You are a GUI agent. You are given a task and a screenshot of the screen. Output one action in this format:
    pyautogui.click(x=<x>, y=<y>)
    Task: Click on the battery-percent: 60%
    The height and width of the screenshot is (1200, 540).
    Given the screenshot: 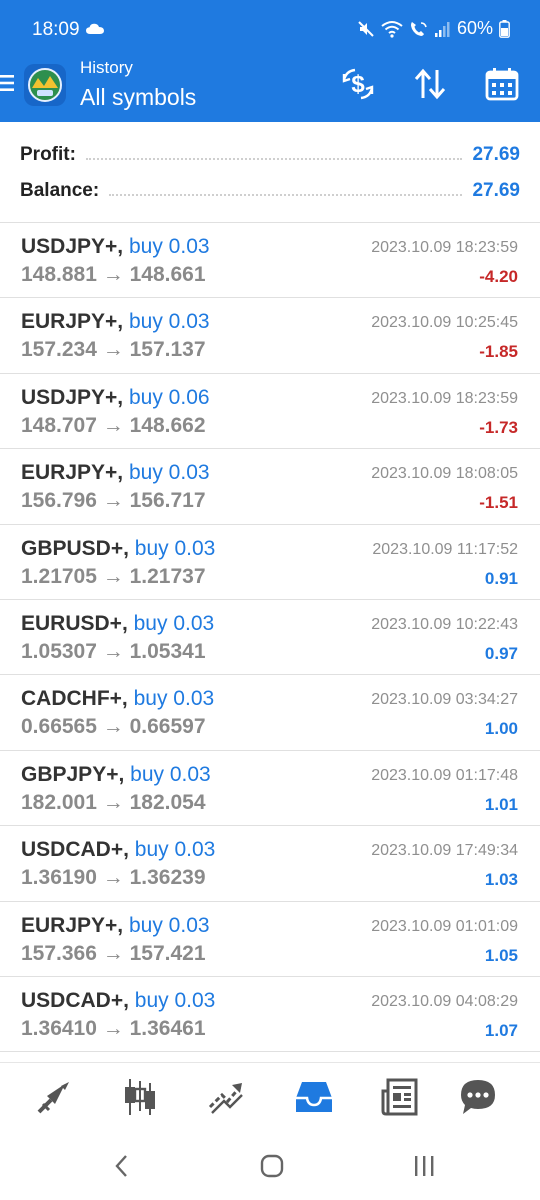 What is the action you would take?
    pyautogui.click(x=474, y=28)
    